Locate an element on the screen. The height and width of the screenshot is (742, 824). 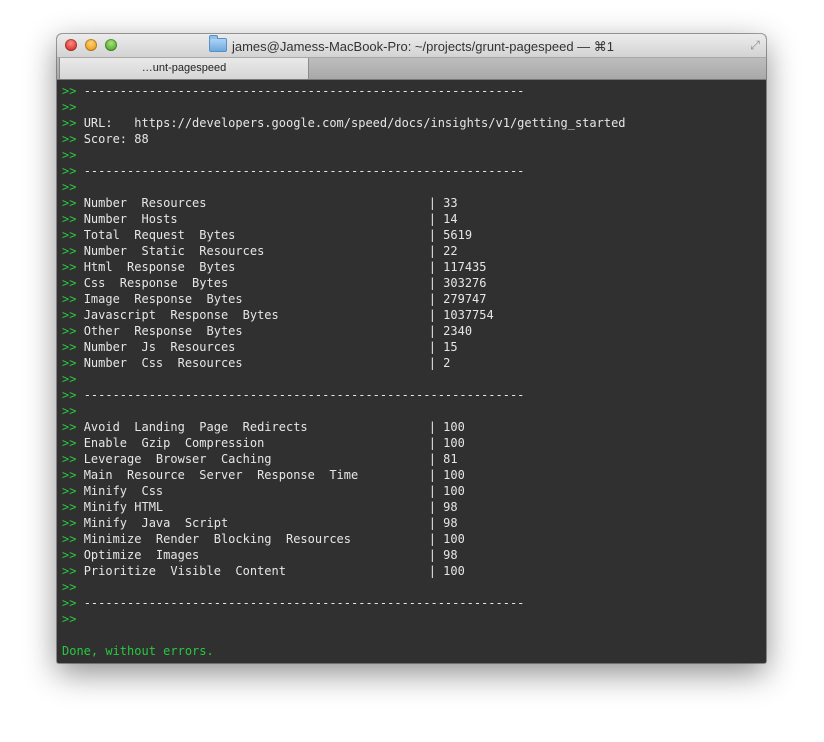
metric-name: Minify HTML is located at coordinates (123, 507).